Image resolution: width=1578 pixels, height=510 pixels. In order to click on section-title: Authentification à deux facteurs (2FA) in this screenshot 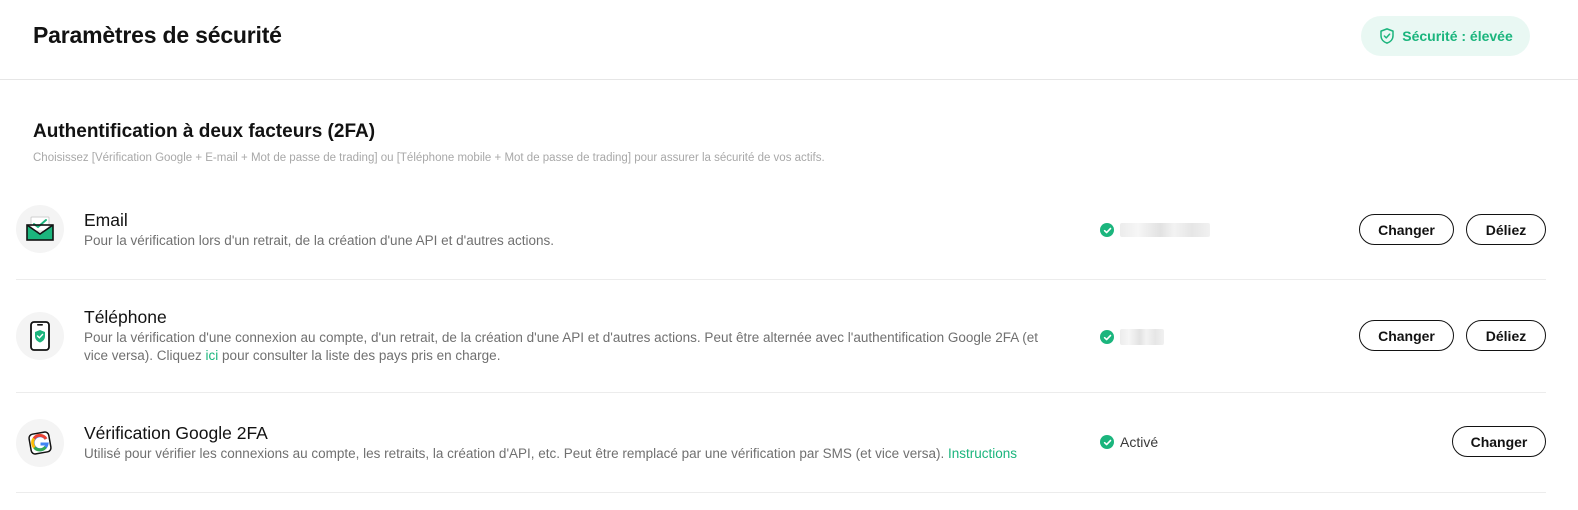, I will do `click(204, 131)`.